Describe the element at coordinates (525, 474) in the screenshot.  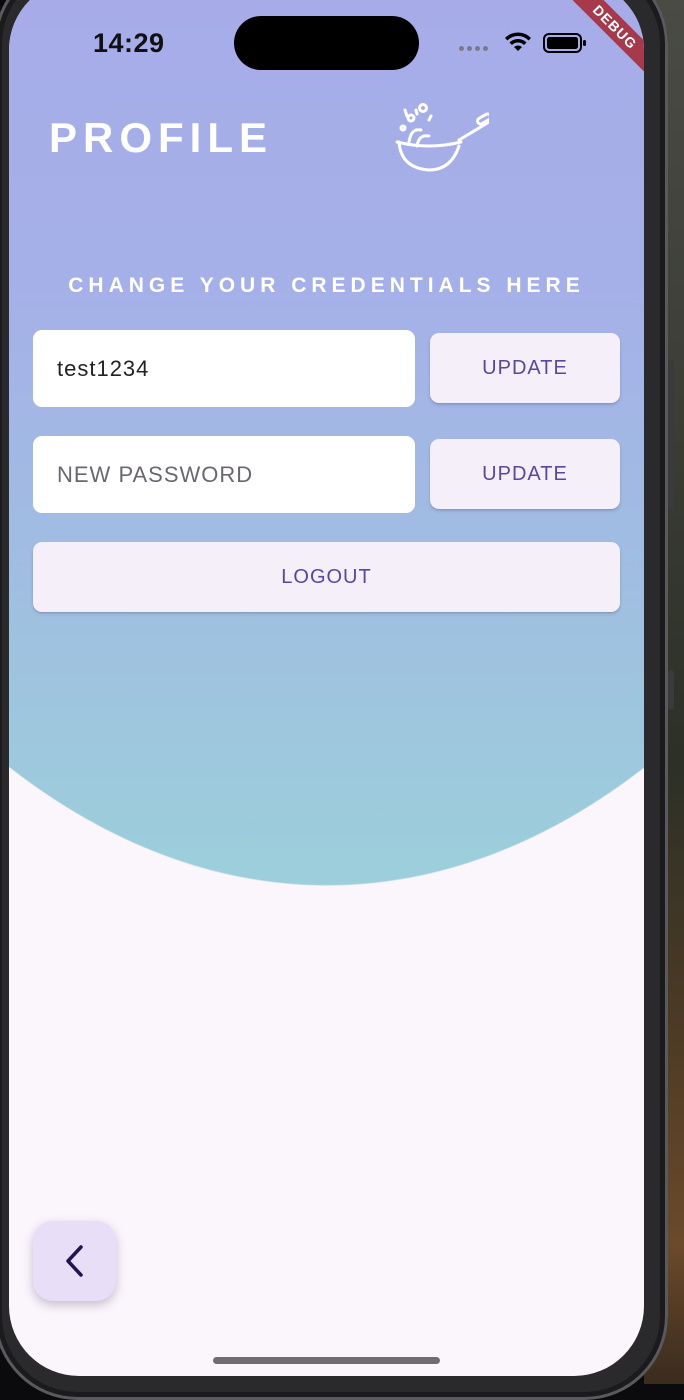
I see `update-password-button: UPDATE` at that location.